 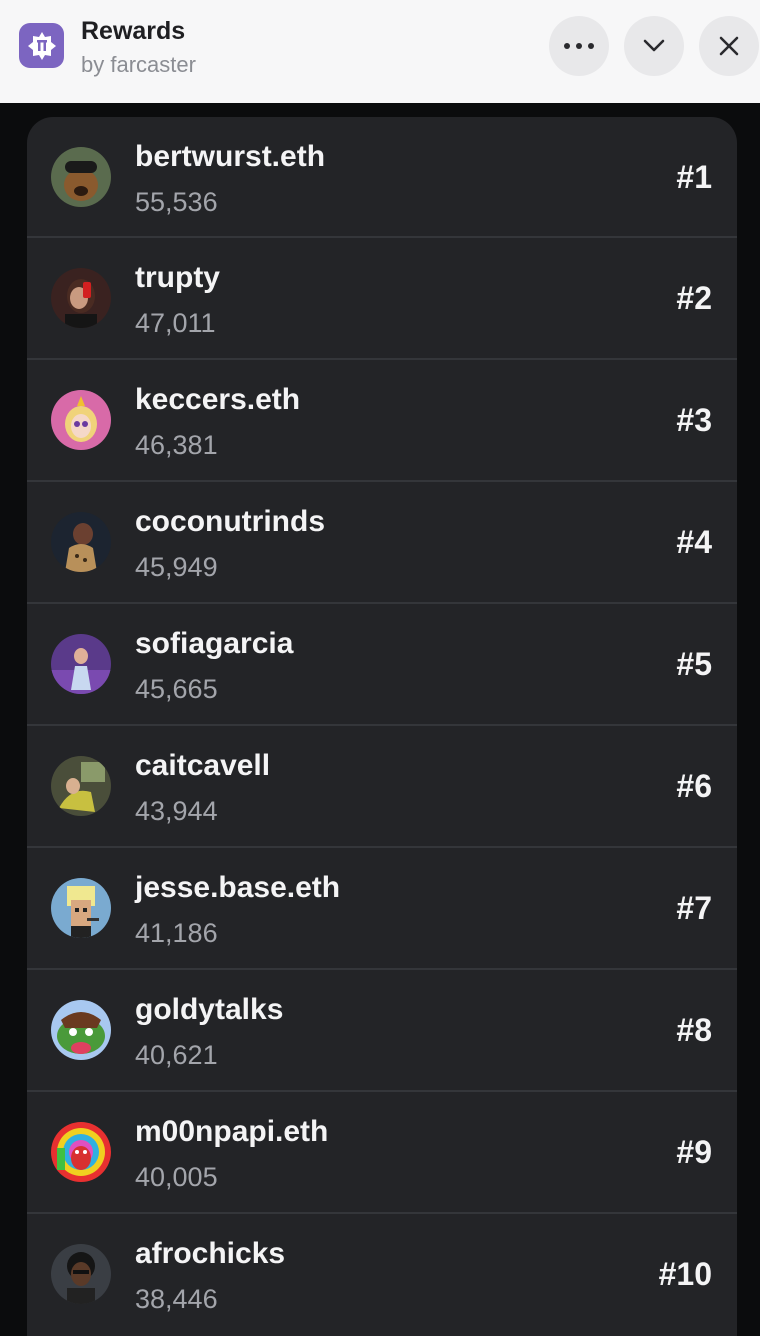 I want to click on more-horizontal-icon, so click(x=579, y=46).